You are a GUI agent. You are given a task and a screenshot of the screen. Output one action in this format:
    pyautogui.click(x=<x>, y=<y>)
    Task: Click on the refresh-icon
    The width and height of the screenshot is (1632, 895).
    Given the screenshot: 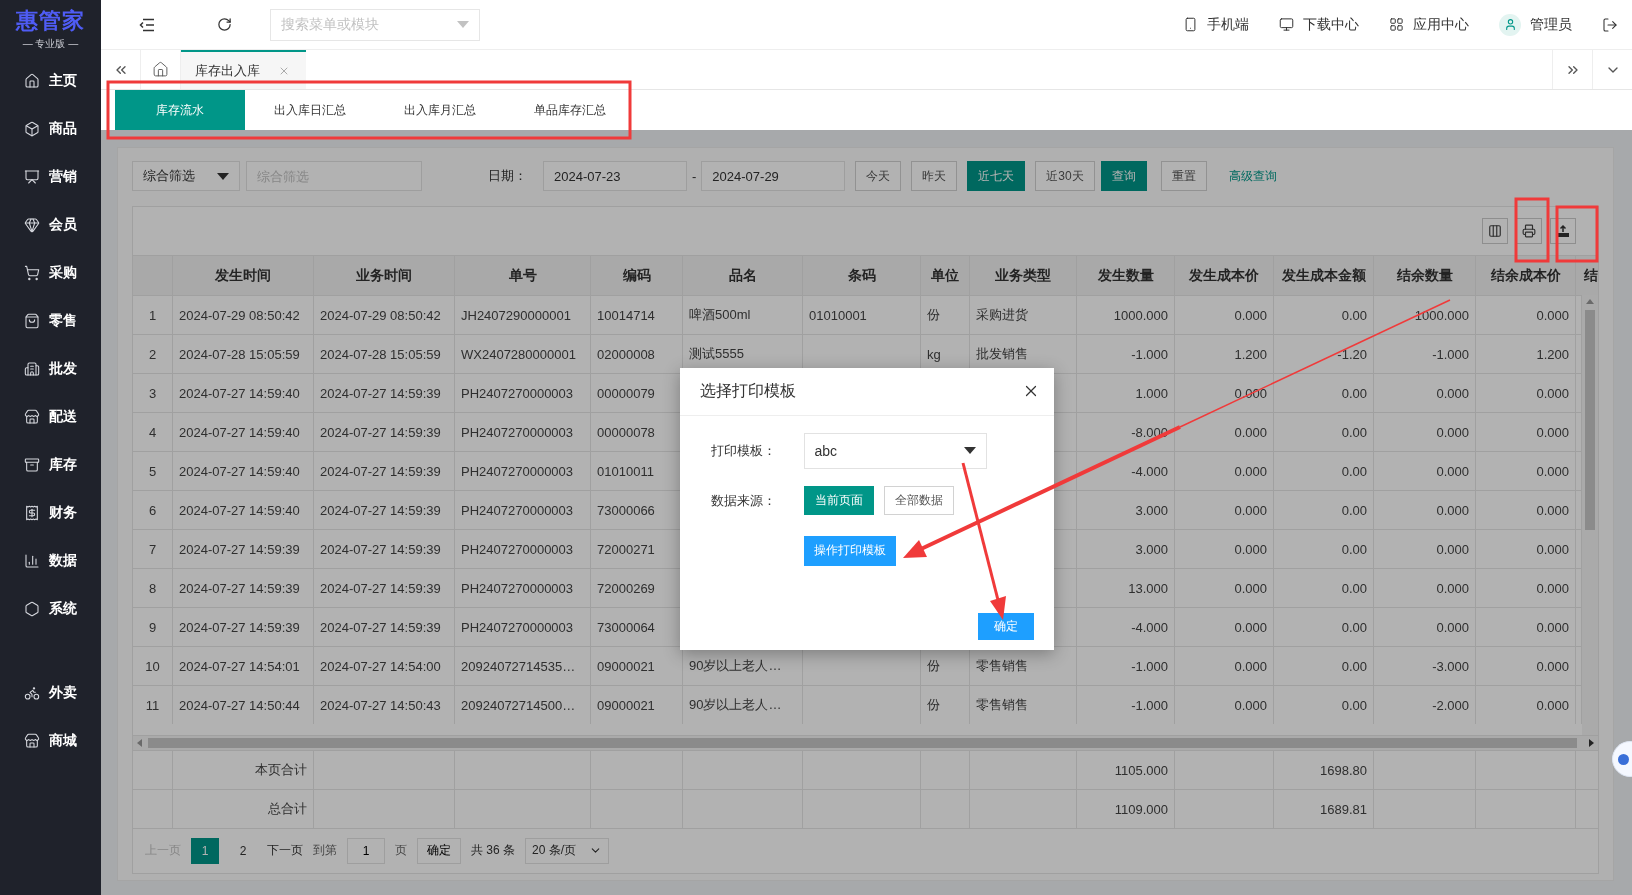 What is the action you would take?
    pyautogui.click(x=224, y=24)
    